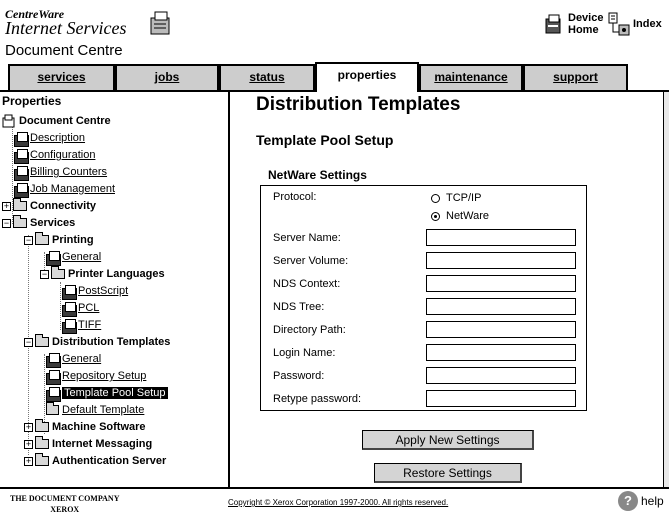 This screenshot has height=515, width=669. I want to click on tree-item-postscript: PostScript, so click(95, 291).